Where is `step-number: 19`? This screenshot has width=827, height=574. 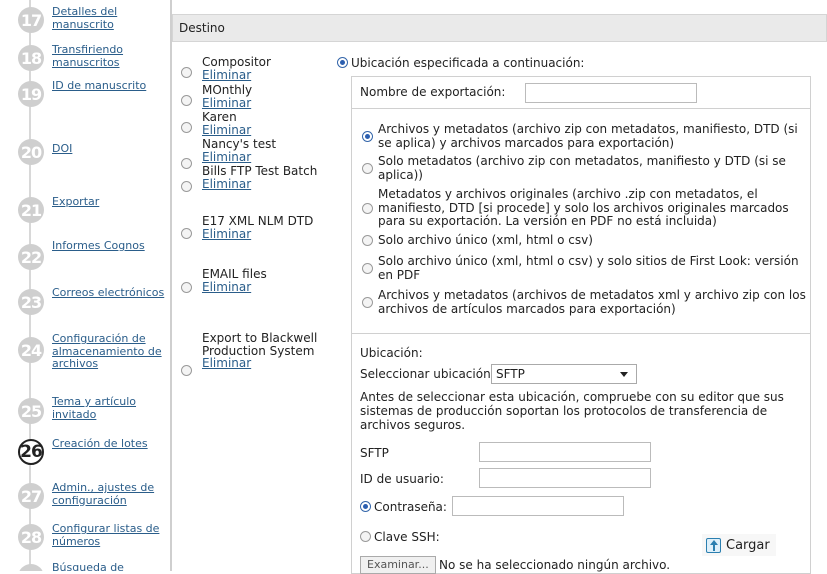 step-number: 19 is located at coordinates (31, 94).